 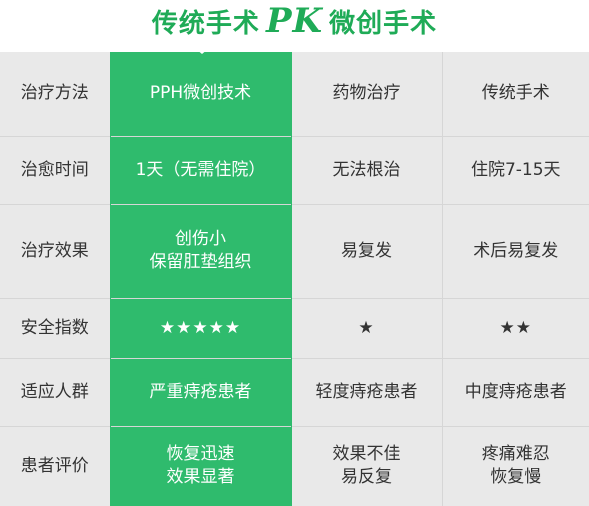 I want to click on traditional-cell: 传统手术, so click(x=515, y=94).